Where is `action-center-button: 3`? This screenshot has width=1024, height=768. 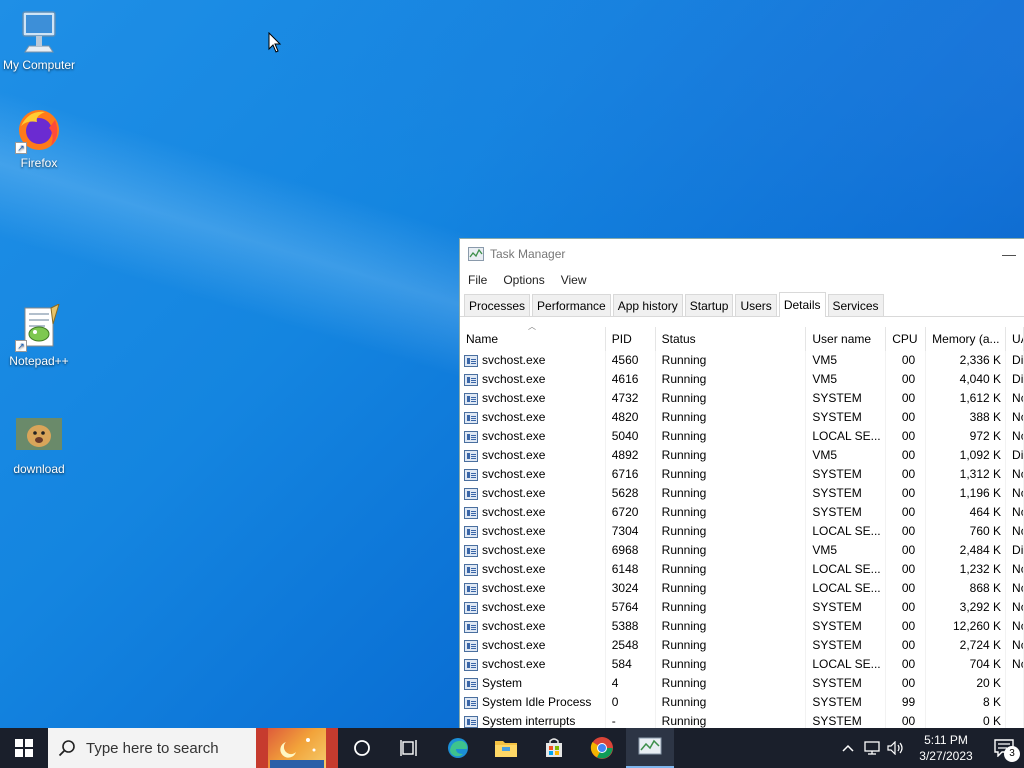 action-center-button: 3 is located at coordinates (1004, 748).